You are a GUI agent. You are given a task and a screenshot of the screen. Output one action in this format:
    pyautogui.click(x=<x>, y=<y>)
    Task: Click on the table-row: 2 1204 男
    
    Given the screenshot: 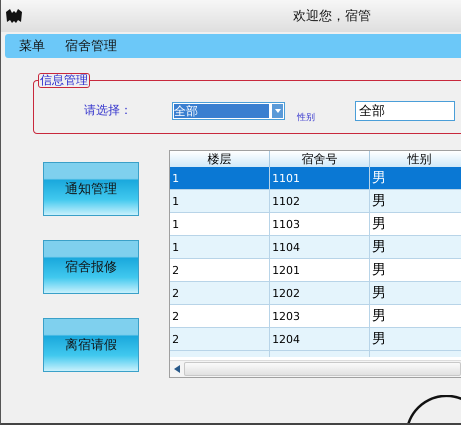 What is the action you would take?
    pyautogui.click(x=315, y=339)
    